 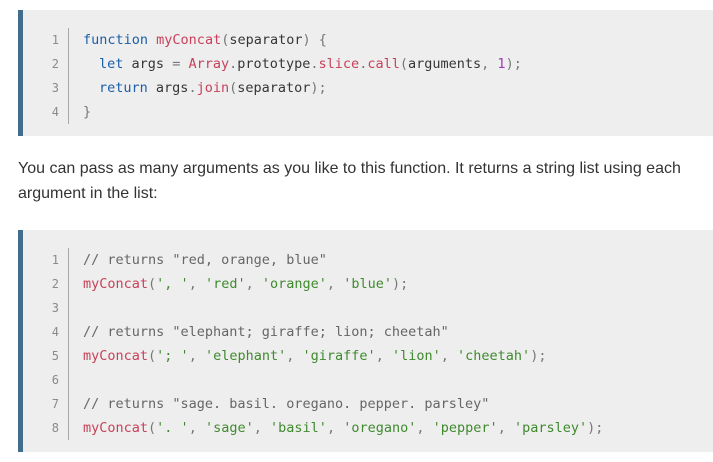 What do you see at coordinates (494, 356) in the screenshot?
I see `code-token: 'cheetah'` at bounding box center [494, 356].